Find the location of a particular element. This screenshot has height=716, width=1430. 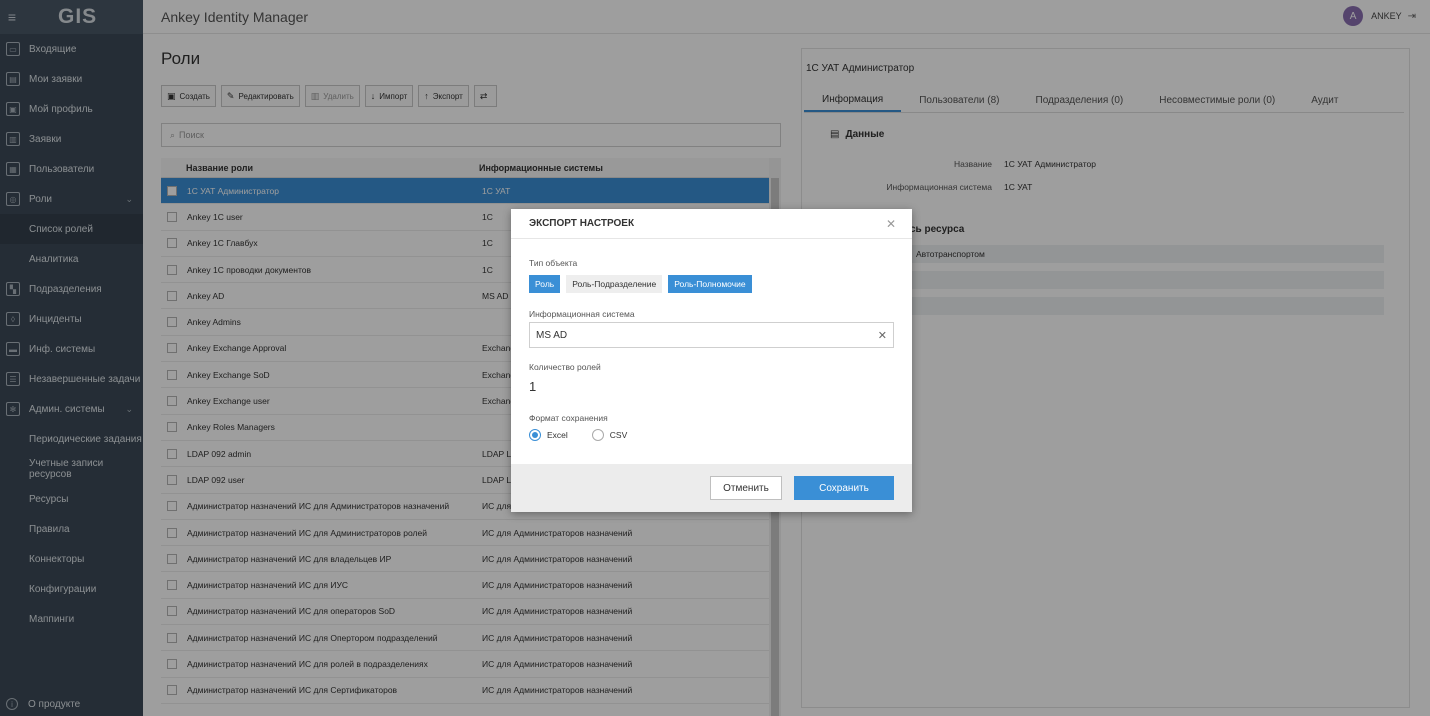

radio-csv is located at coordinates (597, 435).